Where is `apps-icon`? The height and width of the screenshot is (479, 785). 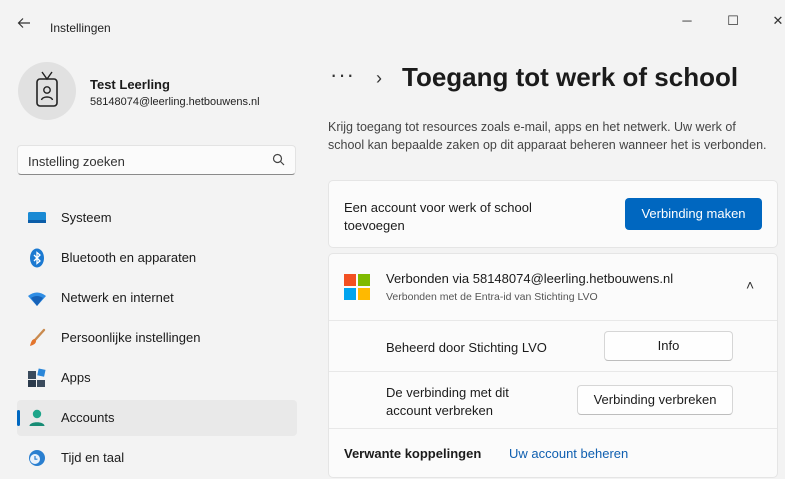 apps-icon is located at coordinates (37, 377).